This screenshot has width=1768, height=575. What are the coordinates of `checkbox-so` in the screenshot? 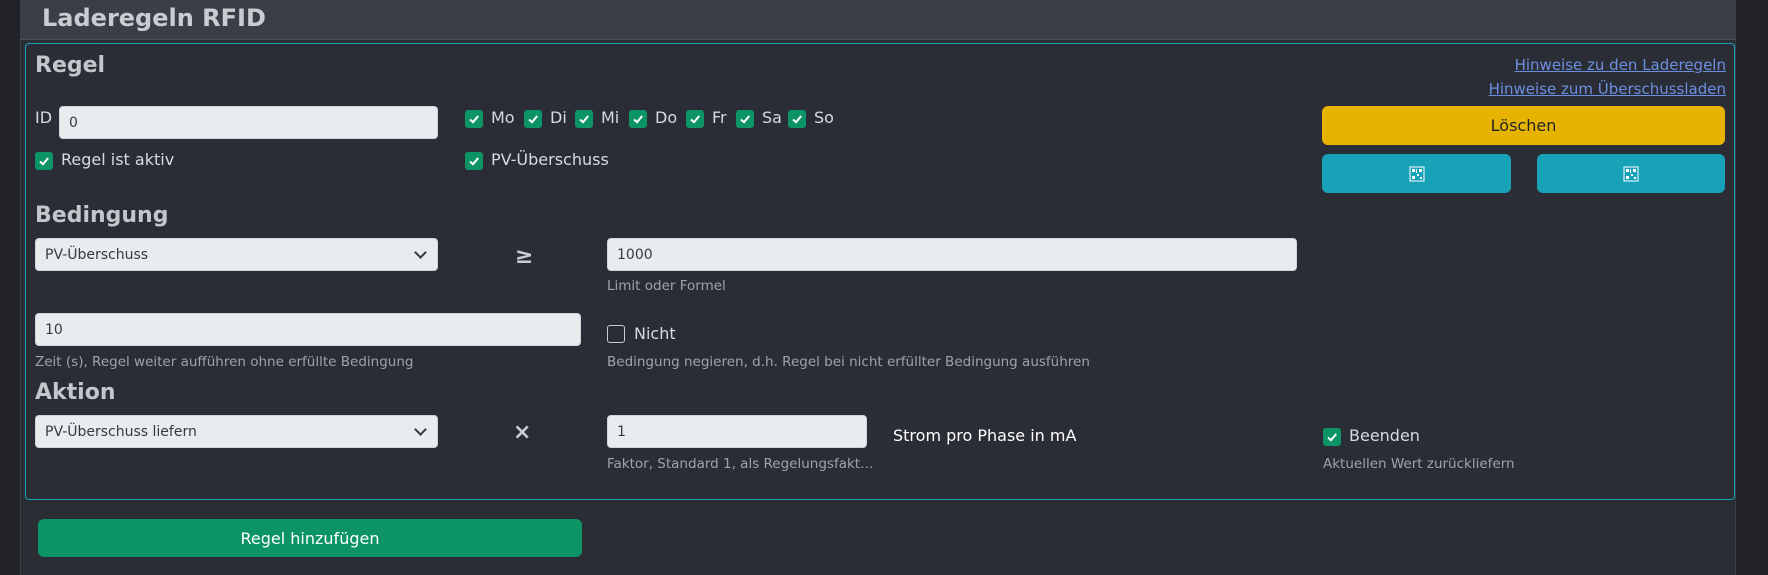 It's located at (797, 119).